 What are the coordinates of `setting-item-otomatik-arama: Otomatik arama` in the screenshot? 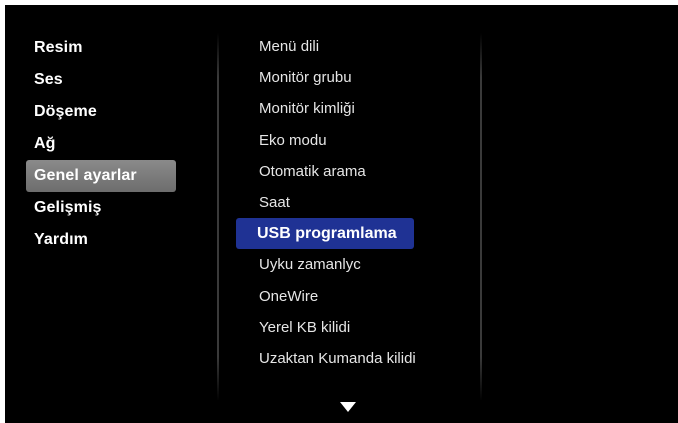 It's located at (354, 171).